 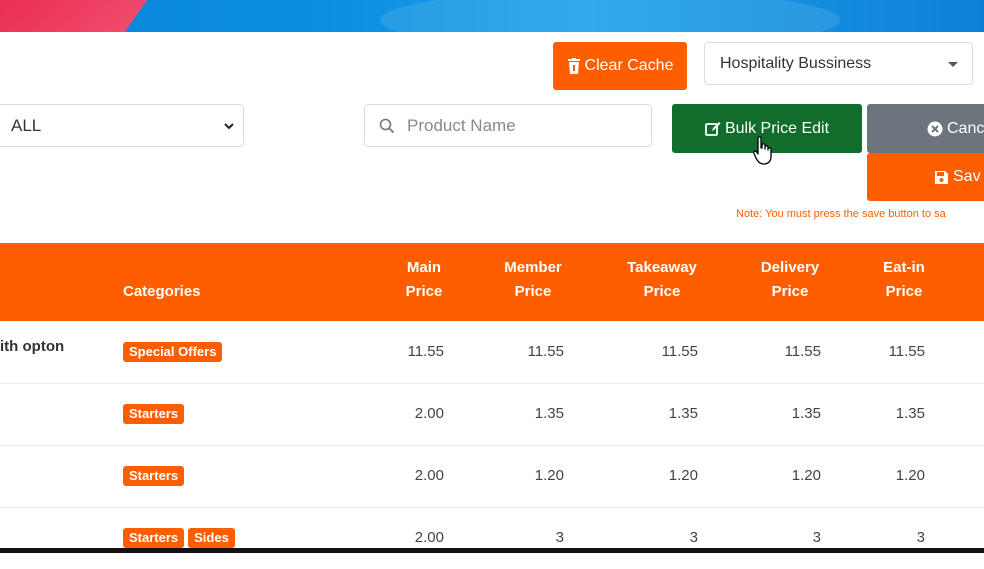 What do you see at coordinates (162, 291) in the screenshot?
I see `header-categories: Categories` at bounding box center [162, 291].